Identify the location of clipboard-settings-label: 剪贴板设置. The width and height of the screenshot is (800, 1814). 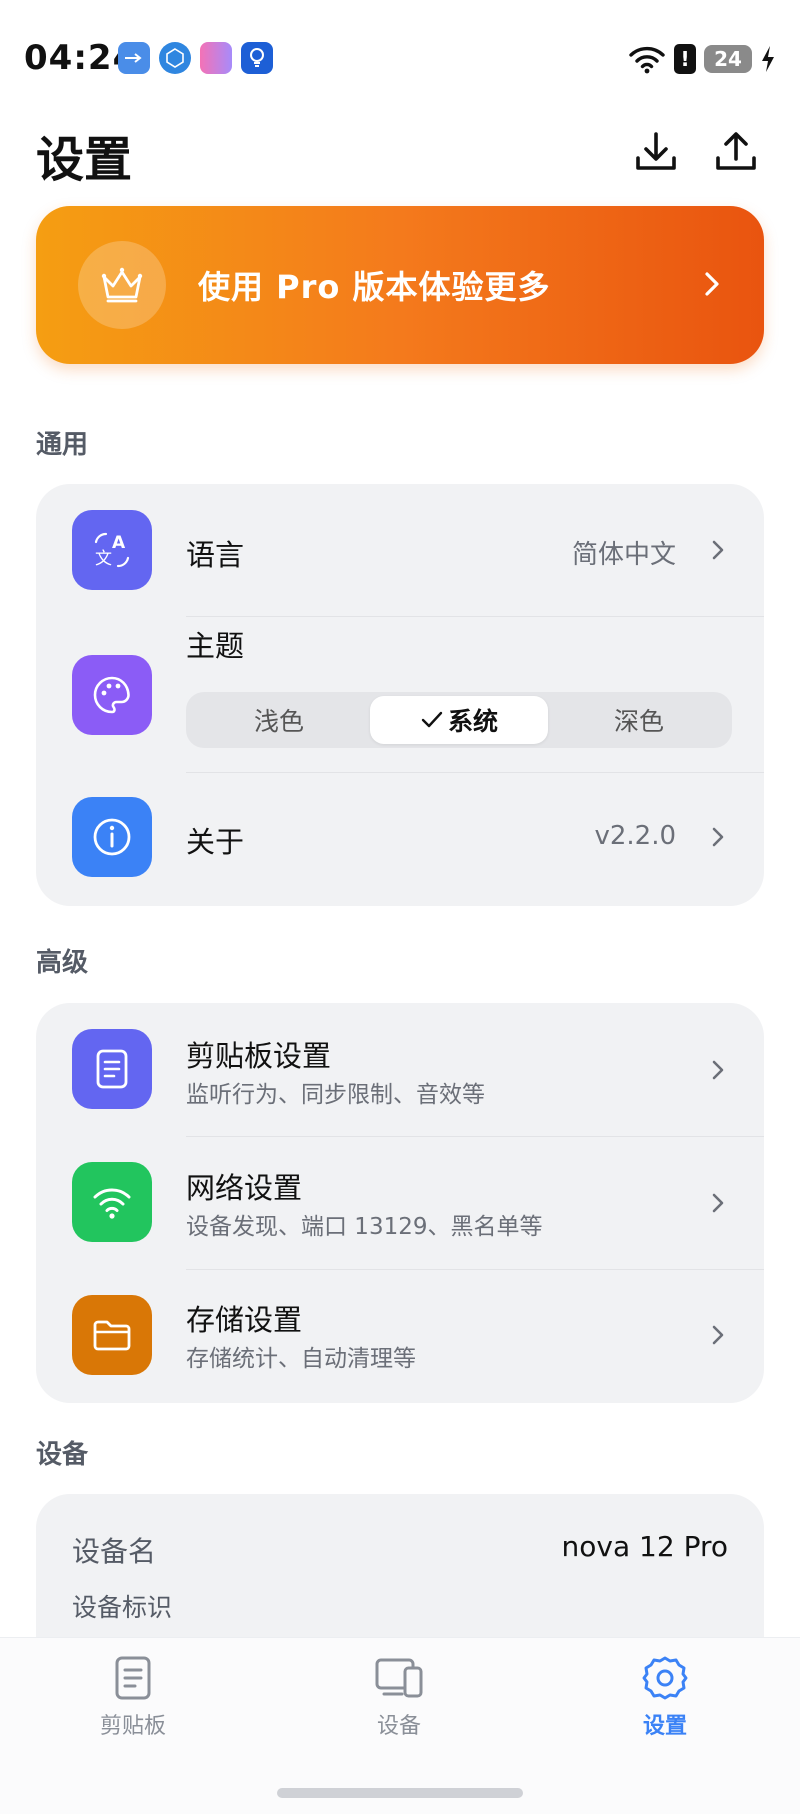
(259, 1056).